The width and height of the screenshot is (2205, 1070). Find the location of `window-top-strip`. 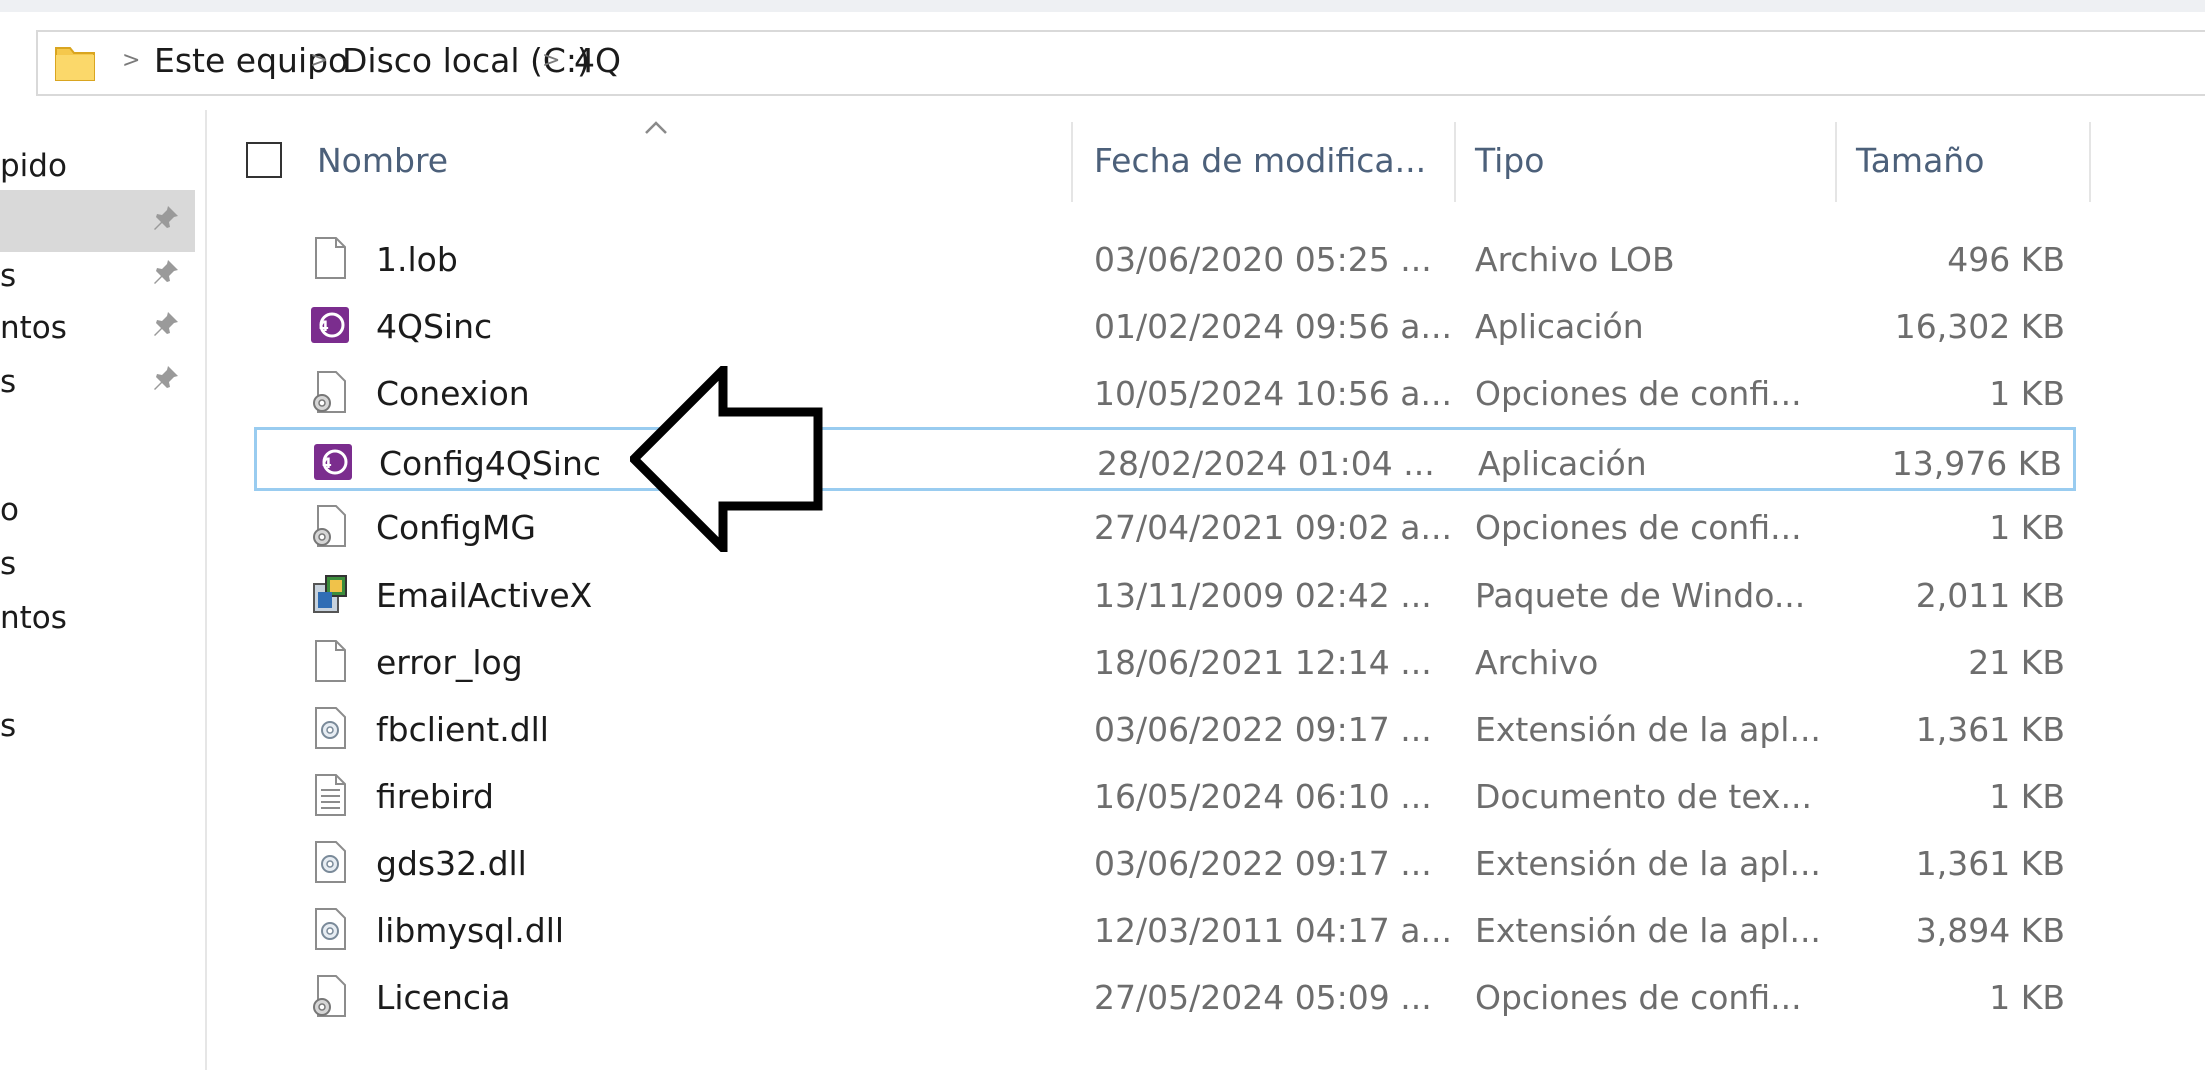

window-top-strip is located at coordinates (1102, 6).